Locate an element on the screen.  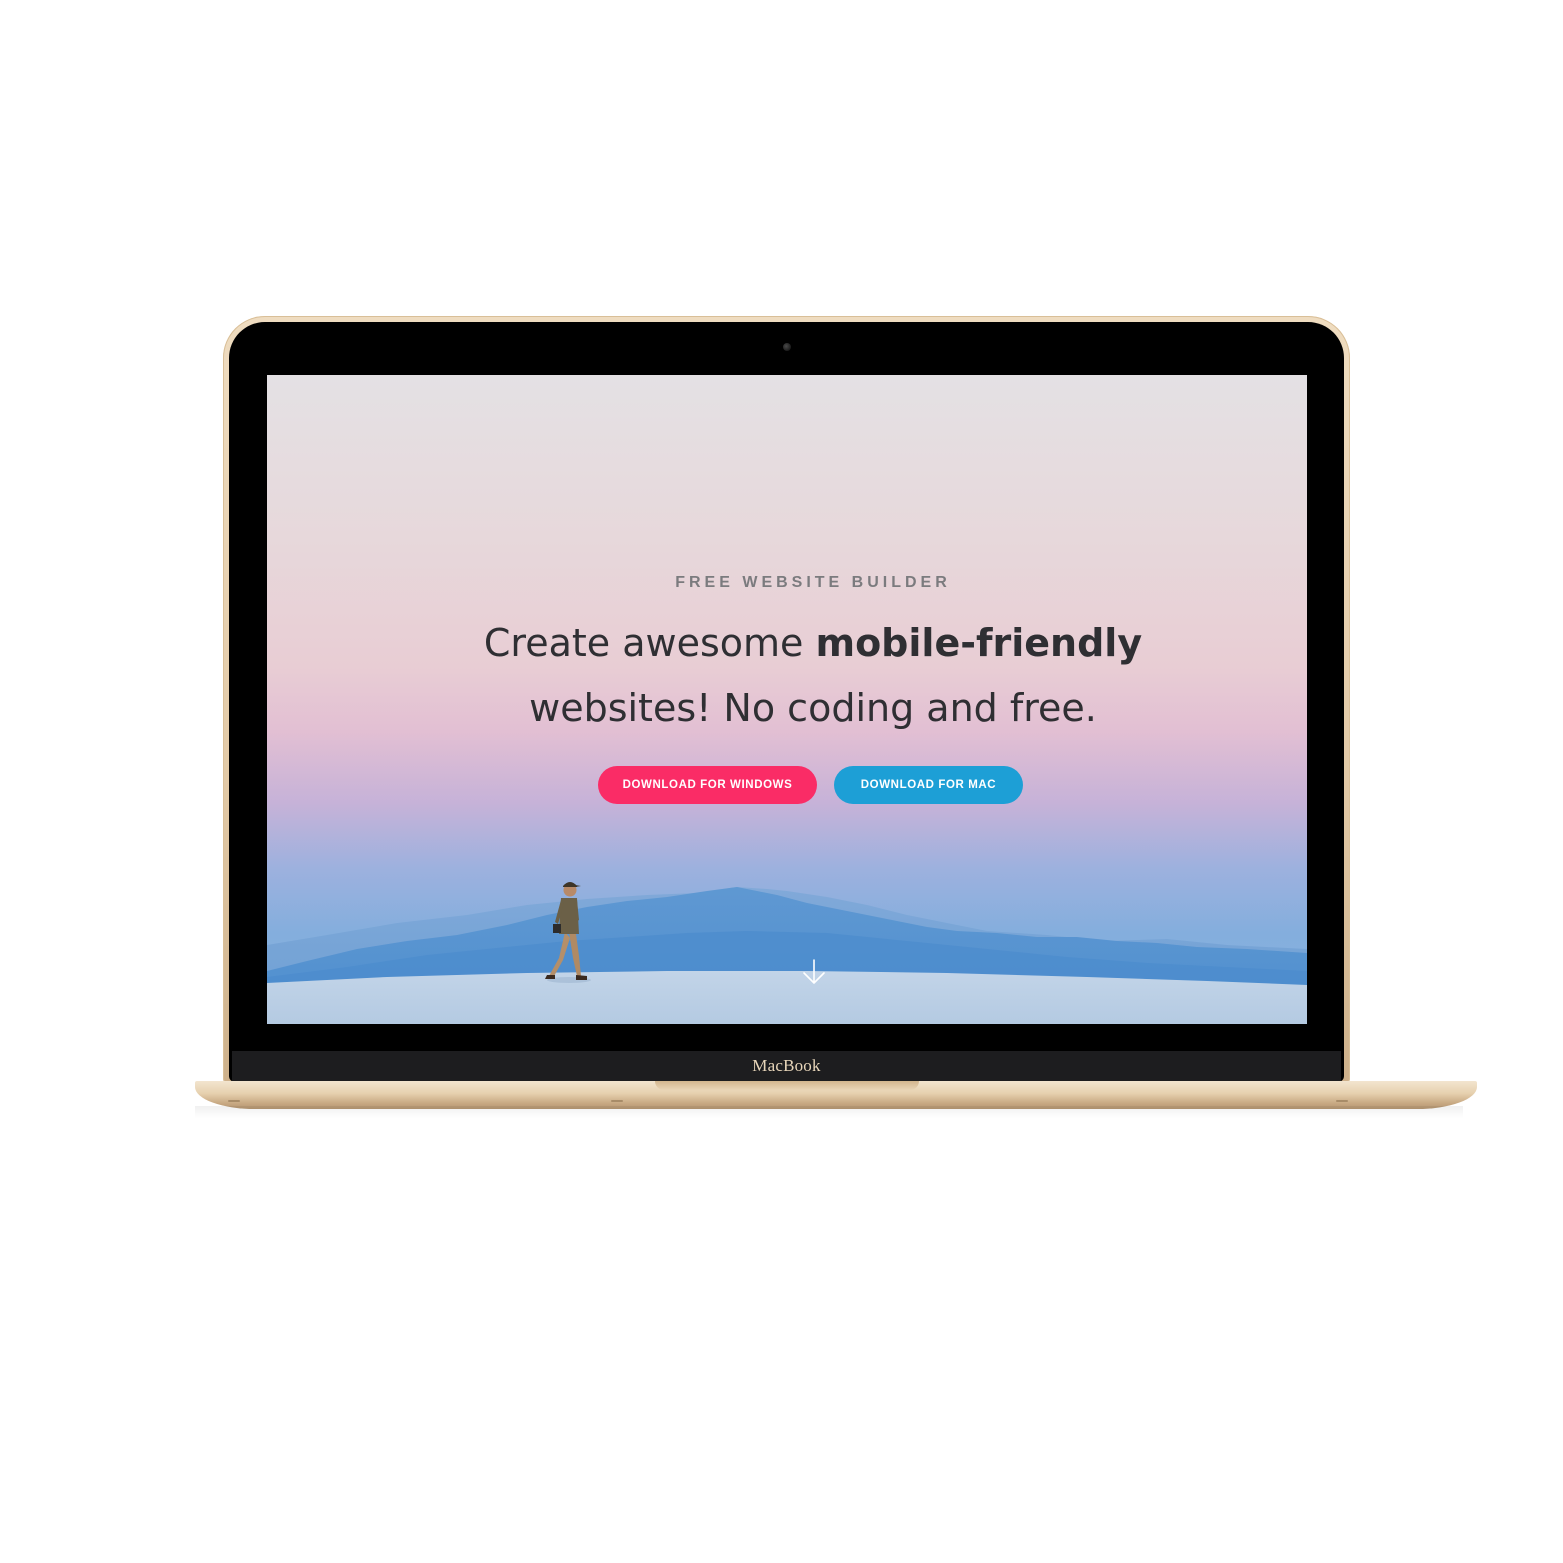
headline-text: Create awesome is located at coordinates (649, 643).